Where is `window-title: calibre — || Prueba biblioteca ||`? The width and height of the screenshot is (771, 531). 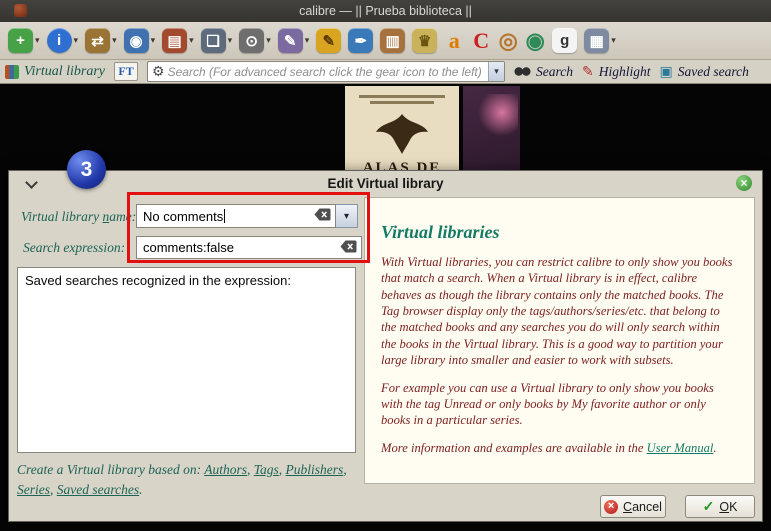 window-title: calibre — || Prueba biblioteca || is located at coordinates (385, 11).